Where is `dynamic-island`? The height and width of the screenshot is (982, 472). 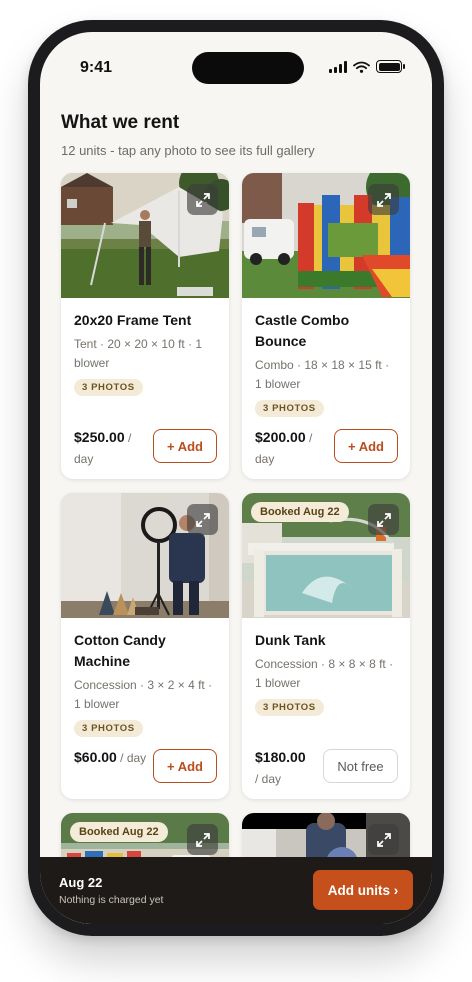 dynamic-island is located at coordinates (248, 68).